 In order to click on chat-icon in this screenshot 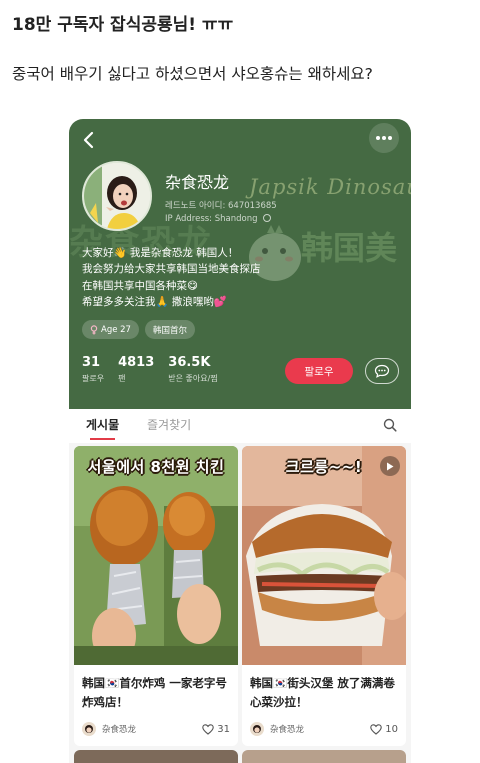, I will do `click(382, 371)`.